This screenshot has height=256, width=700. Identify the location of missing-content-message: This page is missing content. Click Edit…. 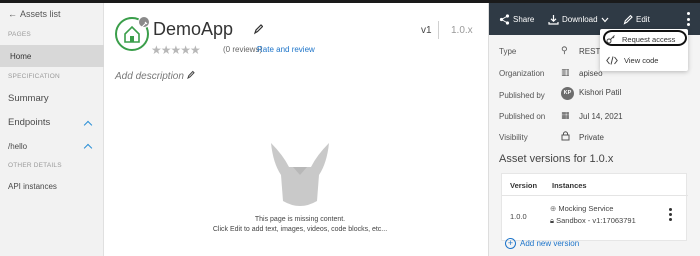
(300, 225).